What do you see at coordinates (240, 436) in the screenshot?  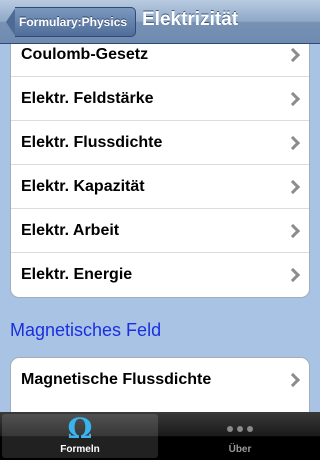 I see `tab-ueber: Über` at bounding box center [240, 436].